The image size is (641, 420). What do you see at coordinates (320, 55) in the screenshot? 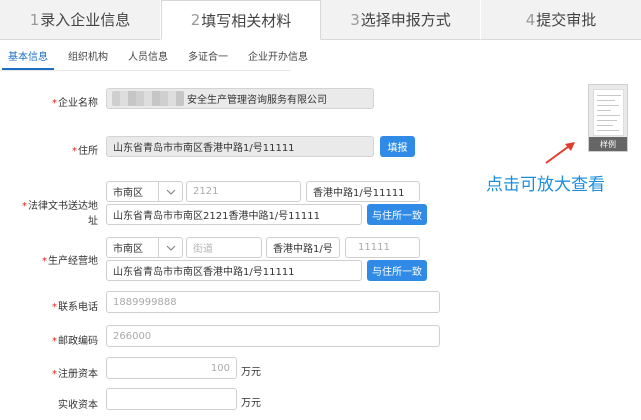
I see `sub-tabs: 基本信息 组织机构 人员信息 多证合一 企业开办信息` at bounding box center [320, 55].